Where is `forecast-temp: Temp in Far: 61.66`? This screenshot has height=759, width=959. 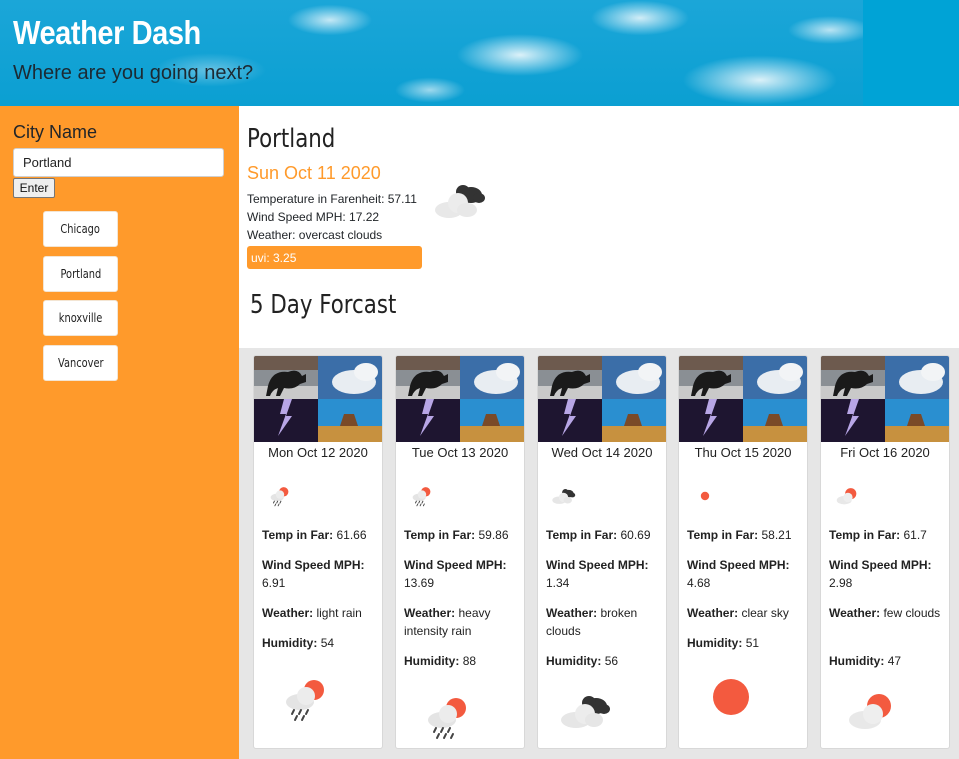 forecast-temp: Temp in Far: 61.66 is located at coordinates (320, 535).